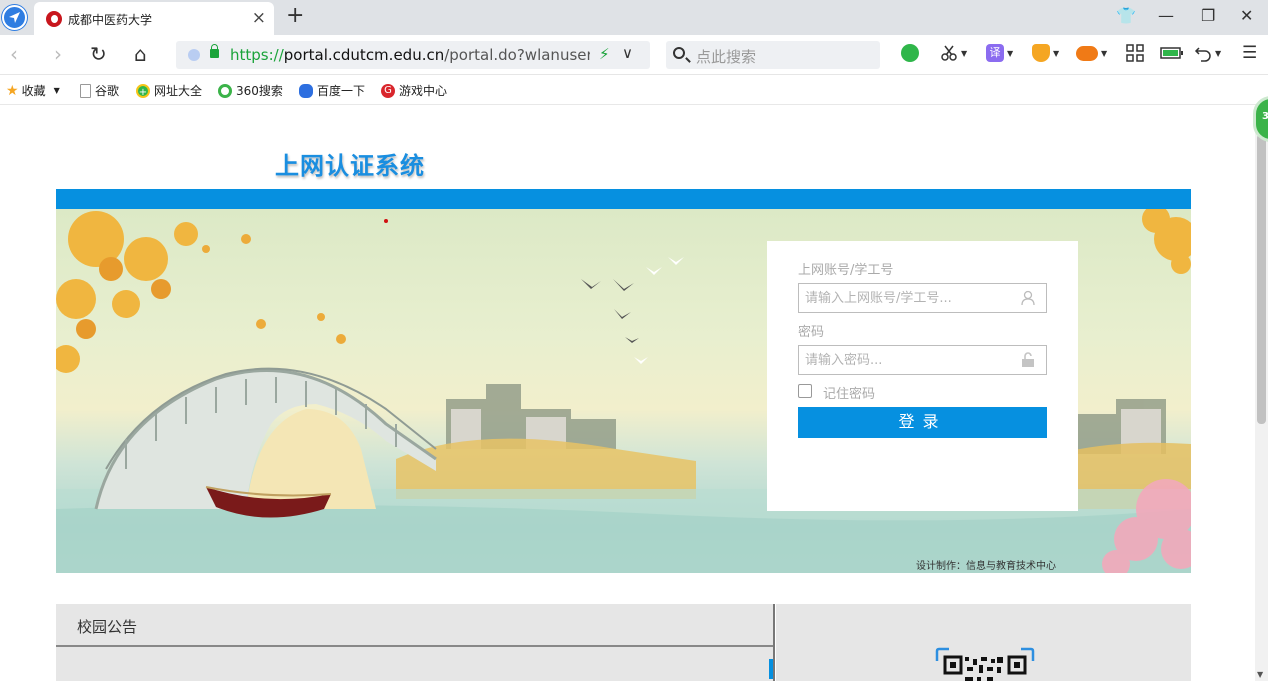 The image size is (1268, 681). I want to click on menu-icon: ☰, so click(1249, 53).